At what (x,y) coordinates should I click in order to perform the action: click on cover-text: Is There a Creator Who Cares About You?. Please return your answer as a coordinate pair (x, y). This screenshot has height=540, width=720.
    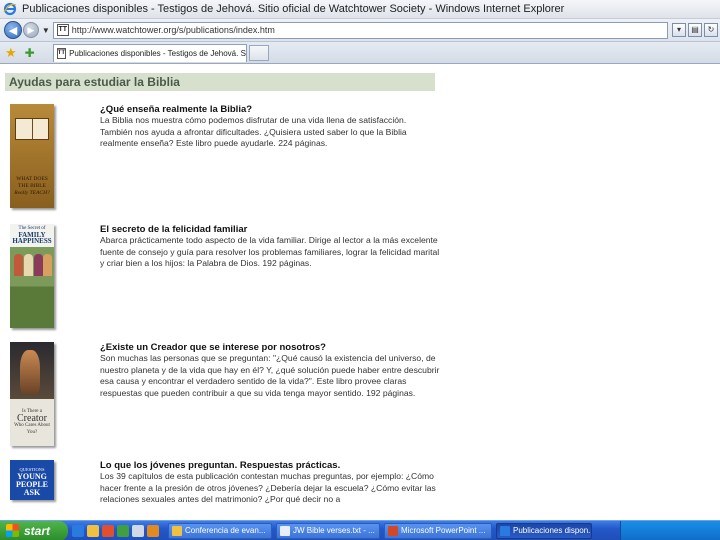
    Looking at the image, I should click on (32, 422).